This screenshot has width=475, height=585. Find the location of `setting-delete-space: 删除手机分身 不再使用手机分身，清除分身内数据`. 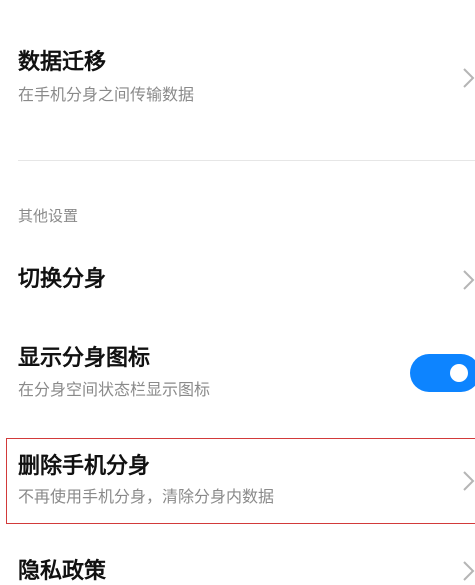

setting-delete-space: 删除手机分身 不再使用手机分身，清除分身内数据 is located at coordinates (237, 481).